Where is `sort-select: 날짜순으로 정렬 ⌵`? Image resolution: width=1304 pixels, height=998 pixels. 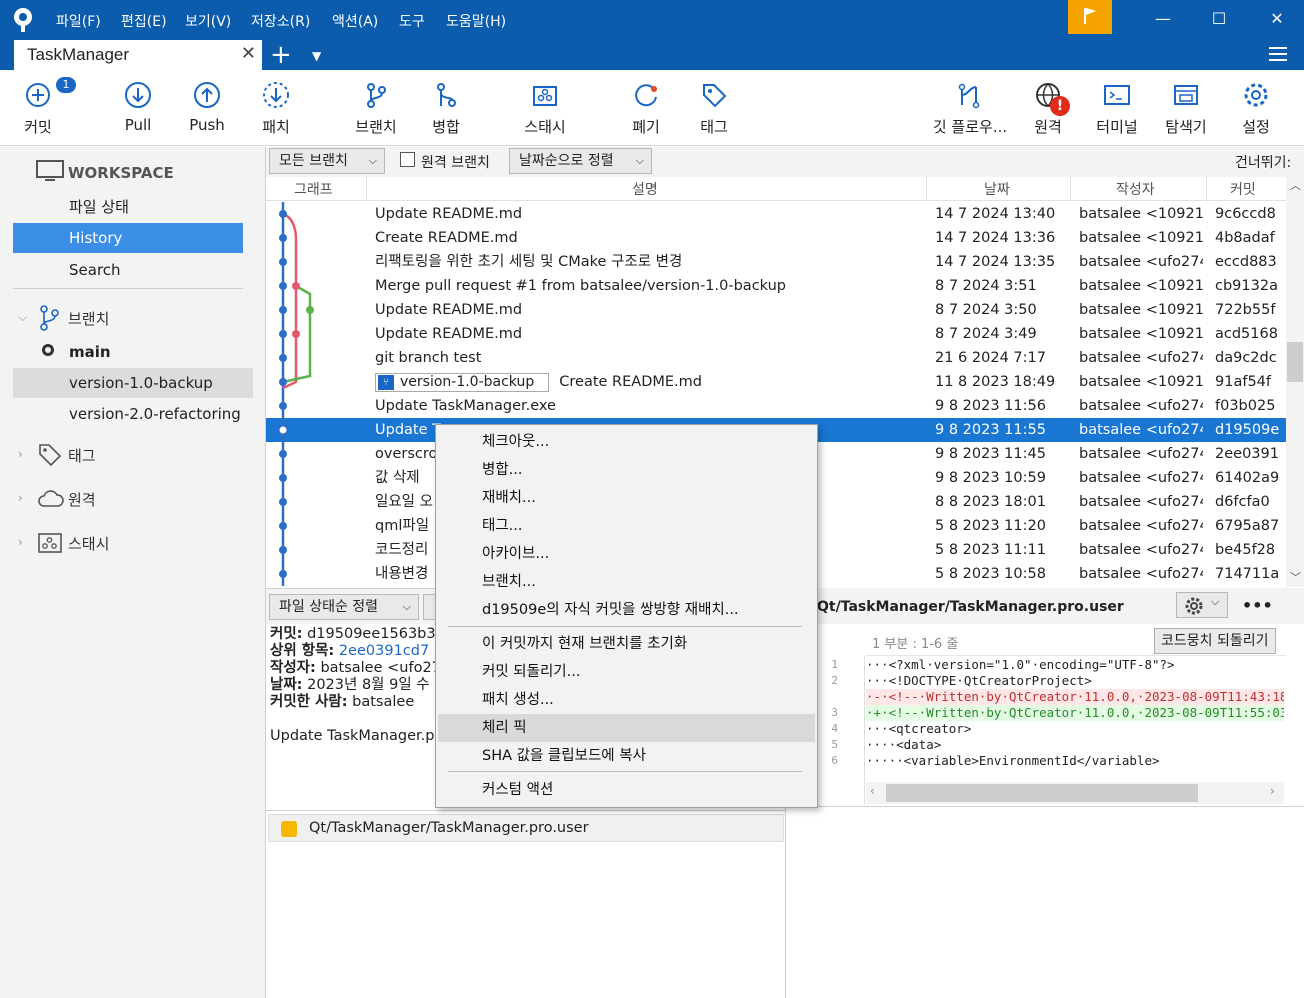 sort-select: 날짜순으로 정렬 ⌵ is located at coordinates (580, 161).